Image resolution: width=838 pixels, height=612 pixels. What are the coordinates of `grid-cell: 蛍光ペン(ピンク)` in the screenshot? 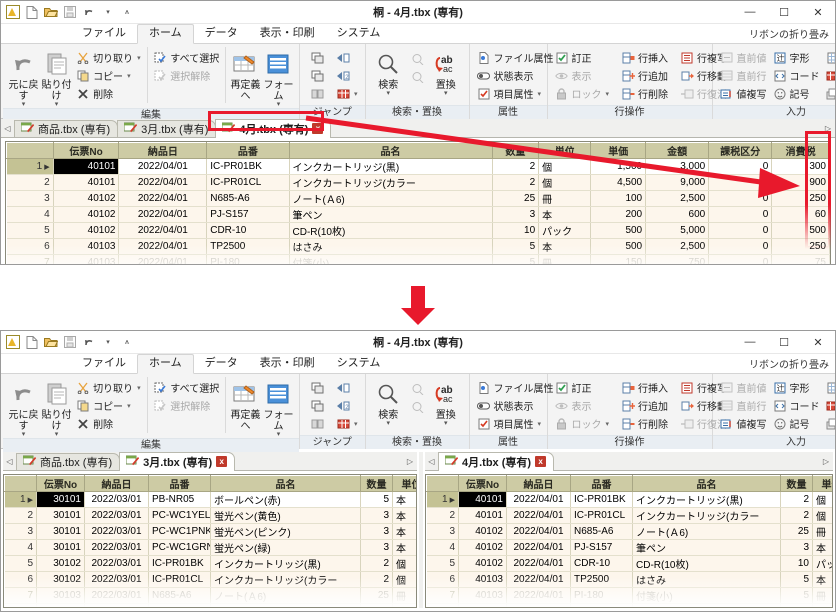 It's located at (285, 531).